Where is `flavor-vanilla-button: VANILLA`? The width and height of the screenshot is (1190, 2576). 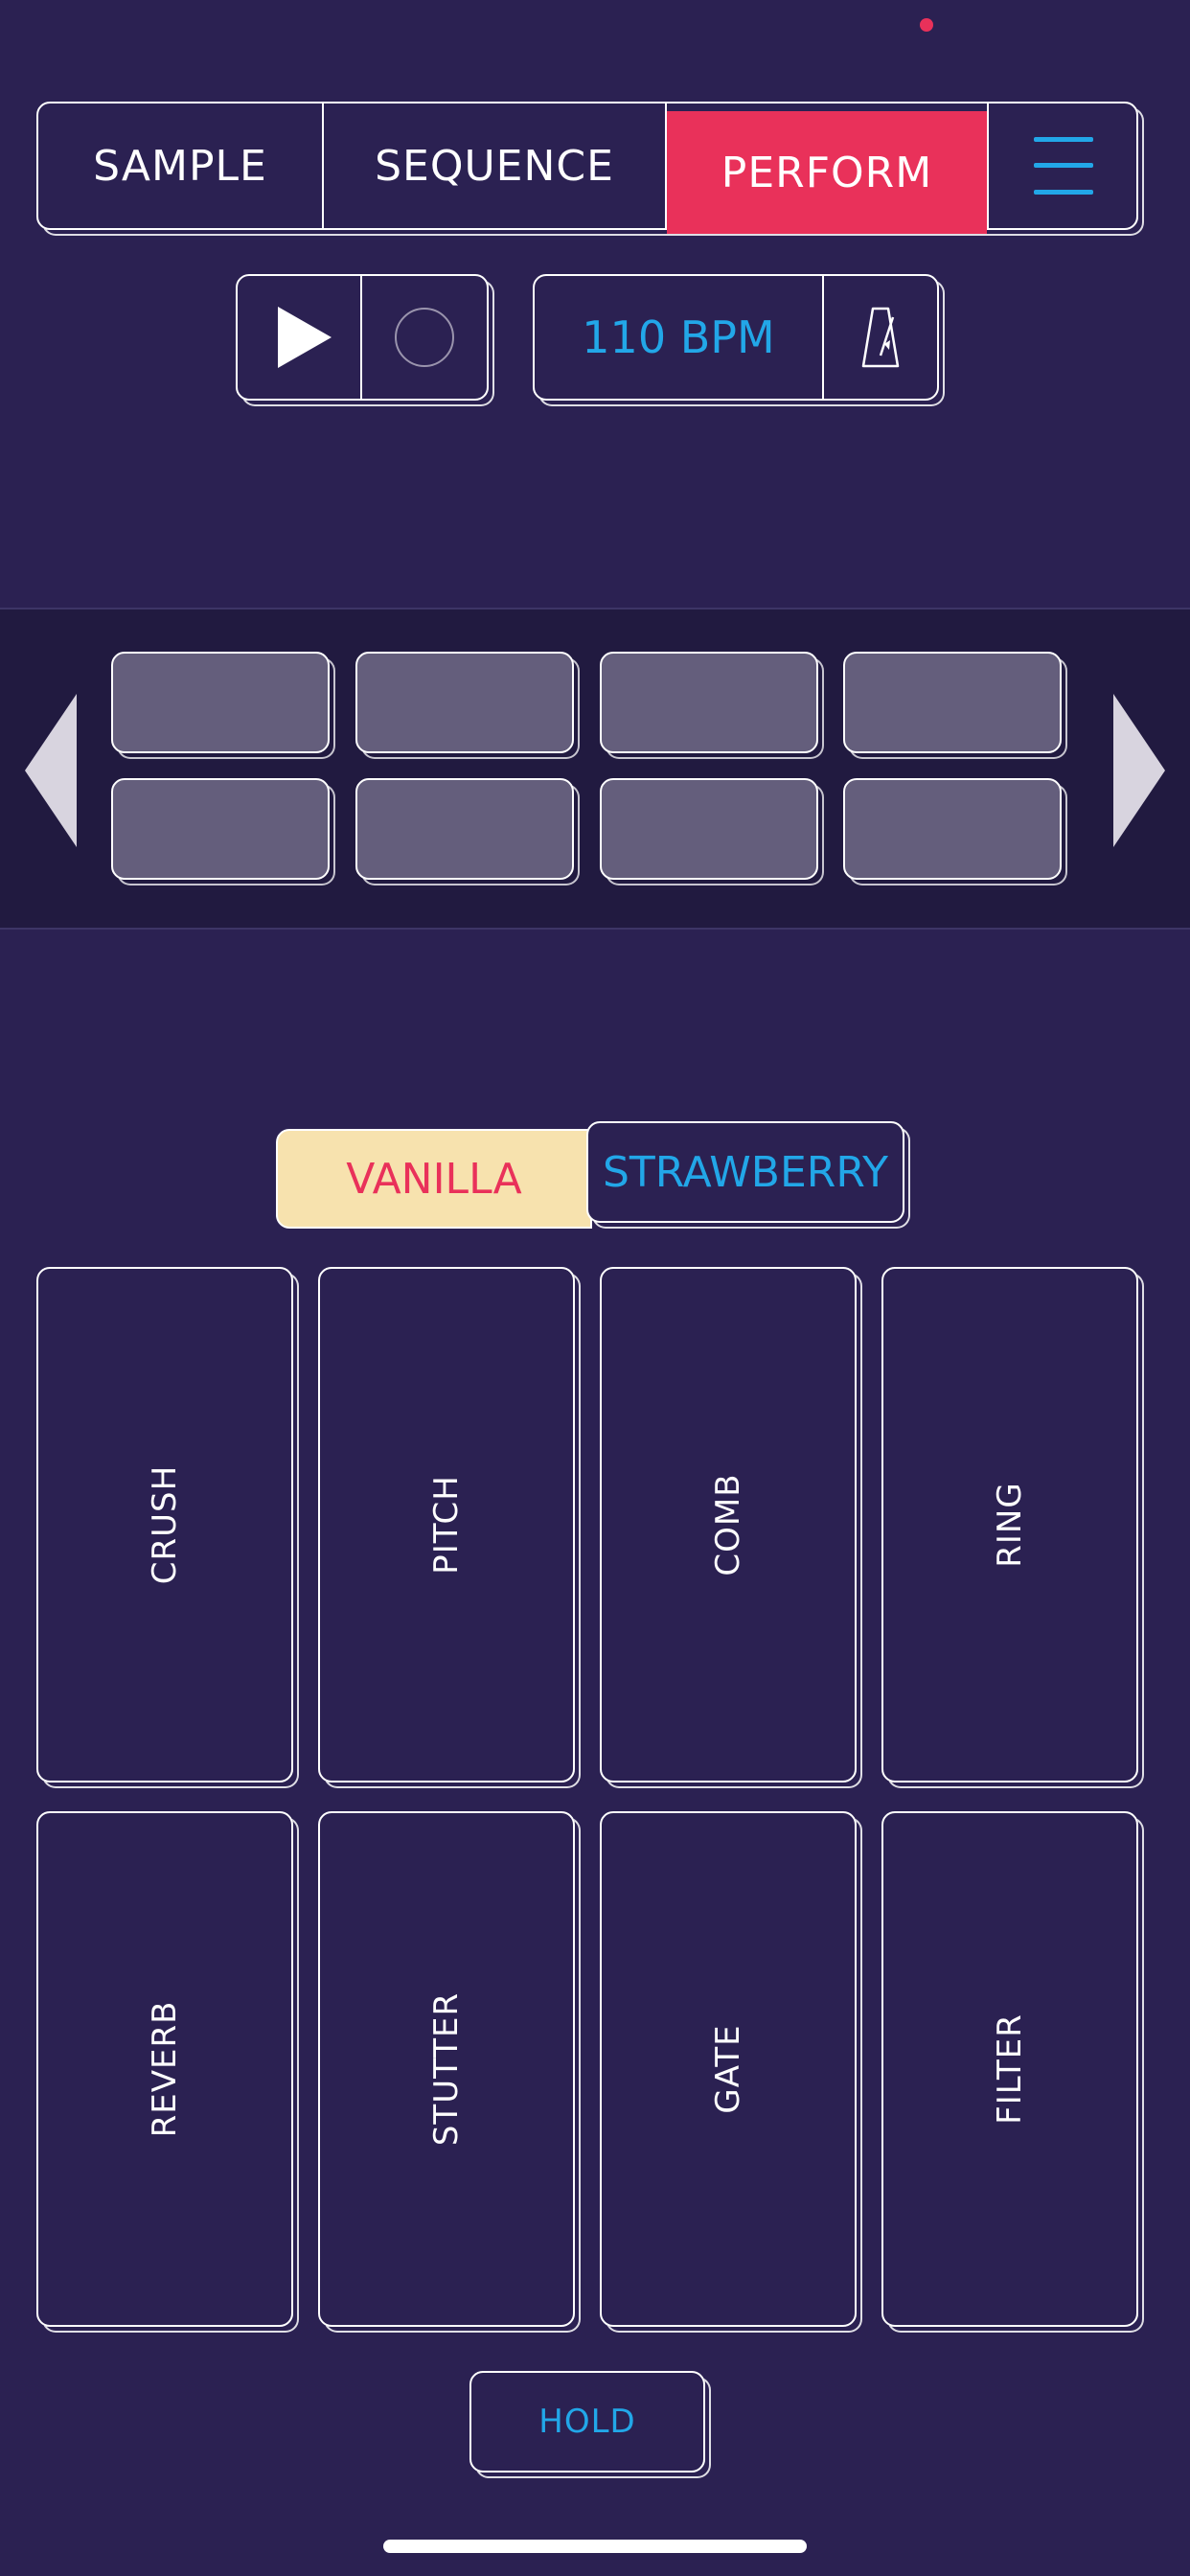
flavor-vanilla-button: VANILLA is located at coordinates (434, 1179).